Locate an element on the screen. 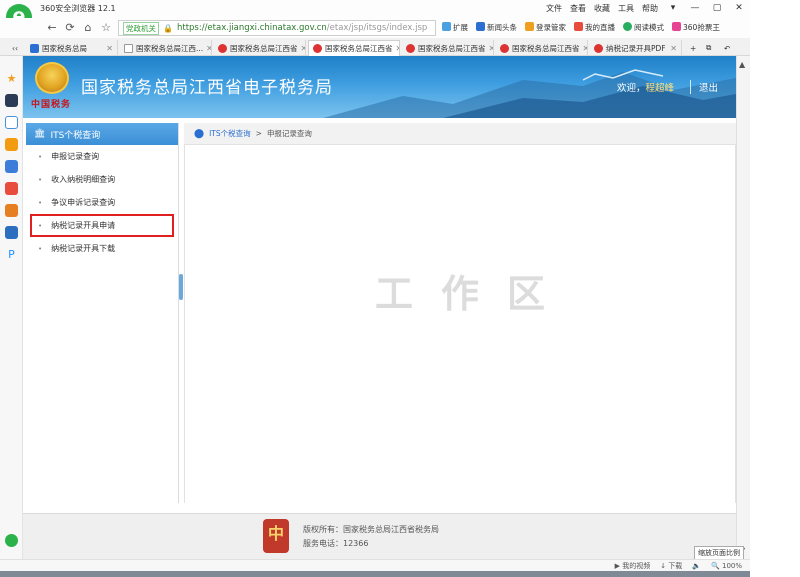 This screenshot has height=577, width=800. login-manager-button: 登录管家 is located at coordinates (545, 27).